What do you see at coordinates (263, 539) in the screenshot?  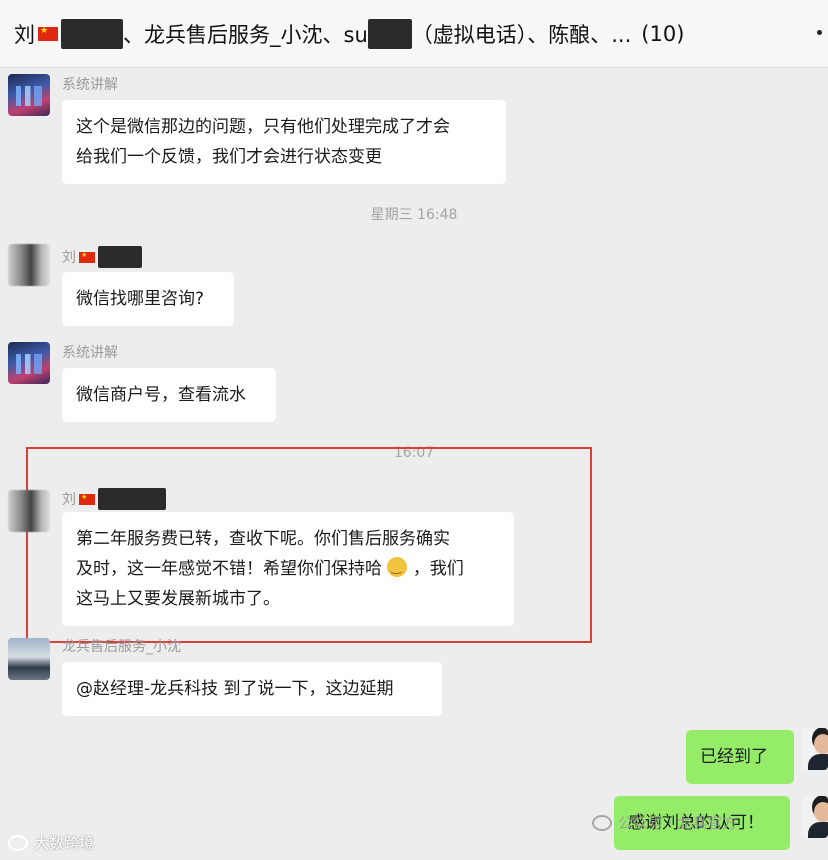 I see `message-line: 第二年服务费已转，查收下呢。你们售后服务确实` at bounding box center [263, 539].